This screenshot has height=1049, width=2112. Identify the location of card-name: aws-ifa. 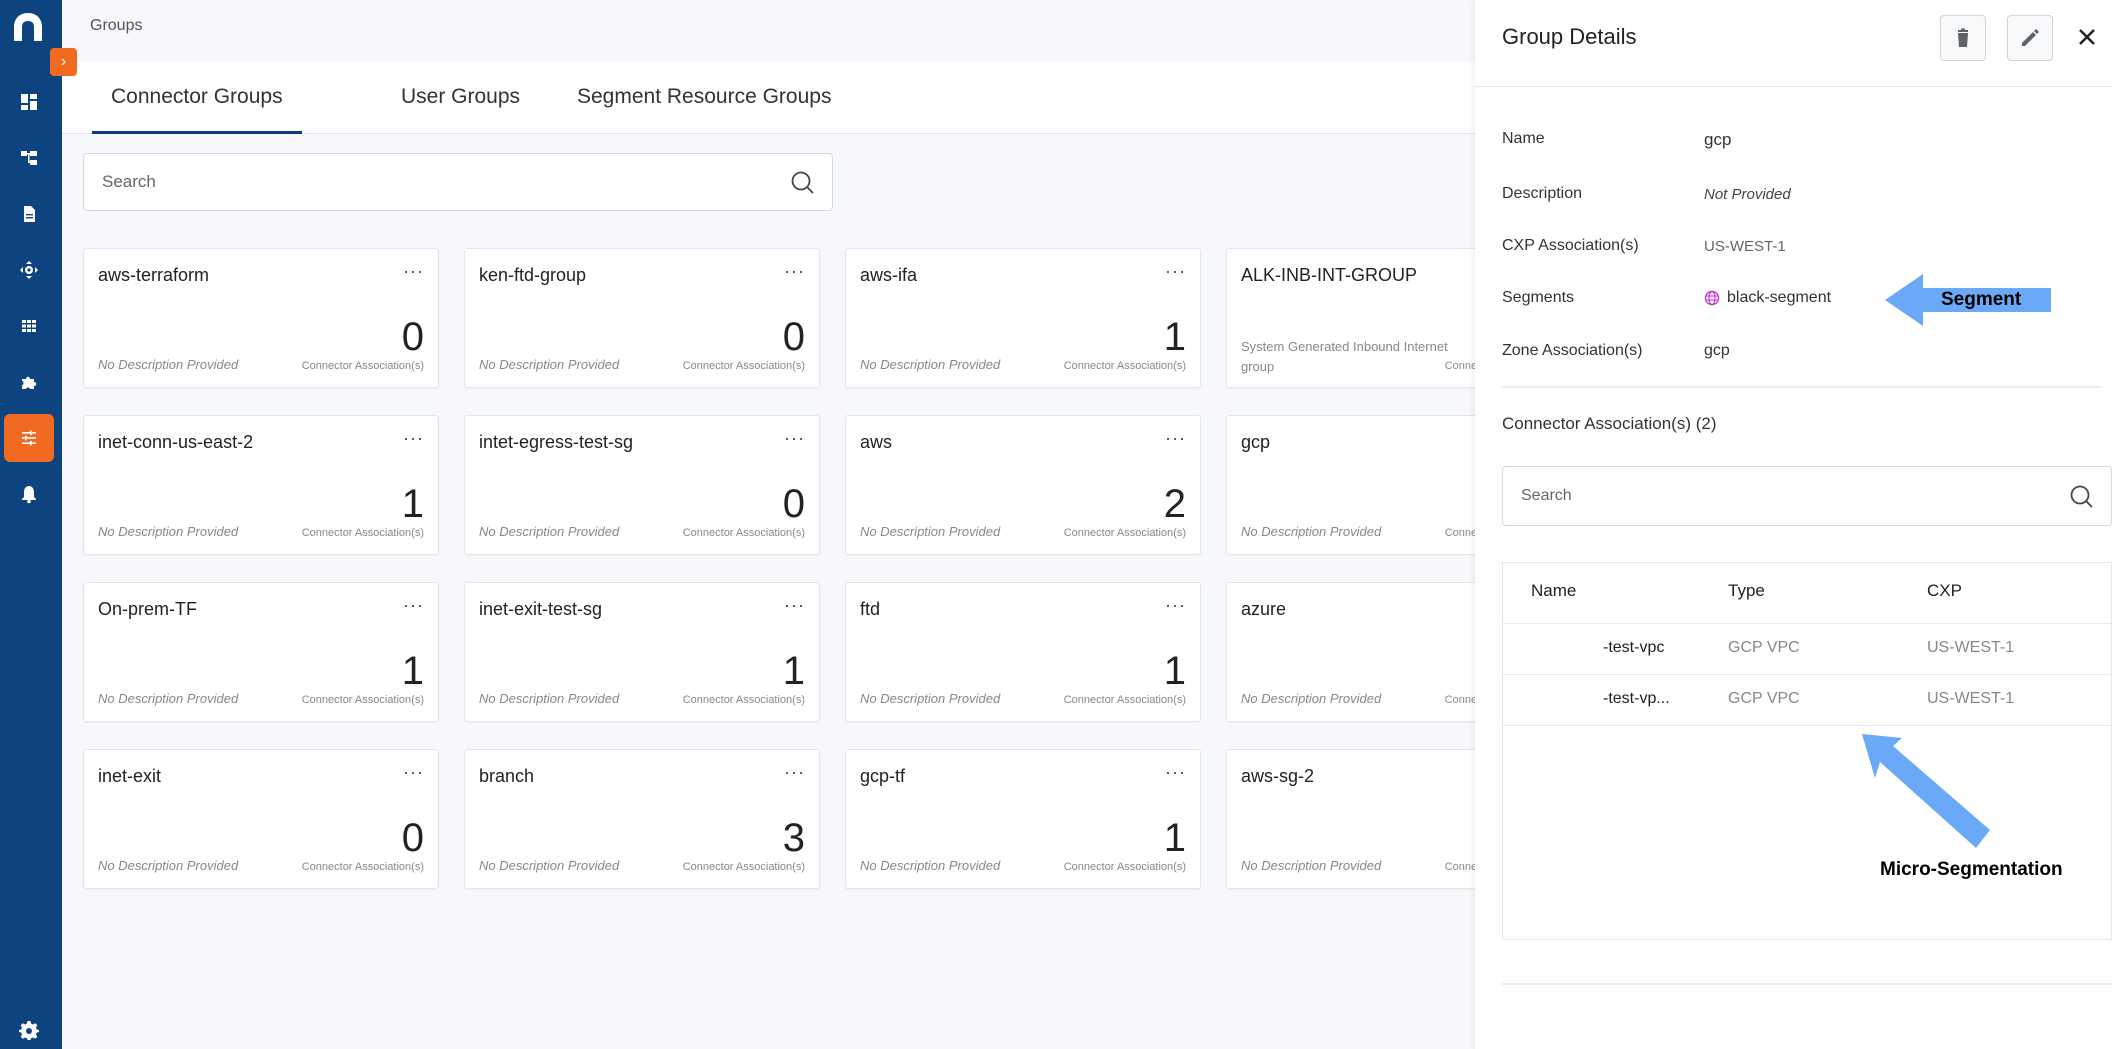
(889, 275).